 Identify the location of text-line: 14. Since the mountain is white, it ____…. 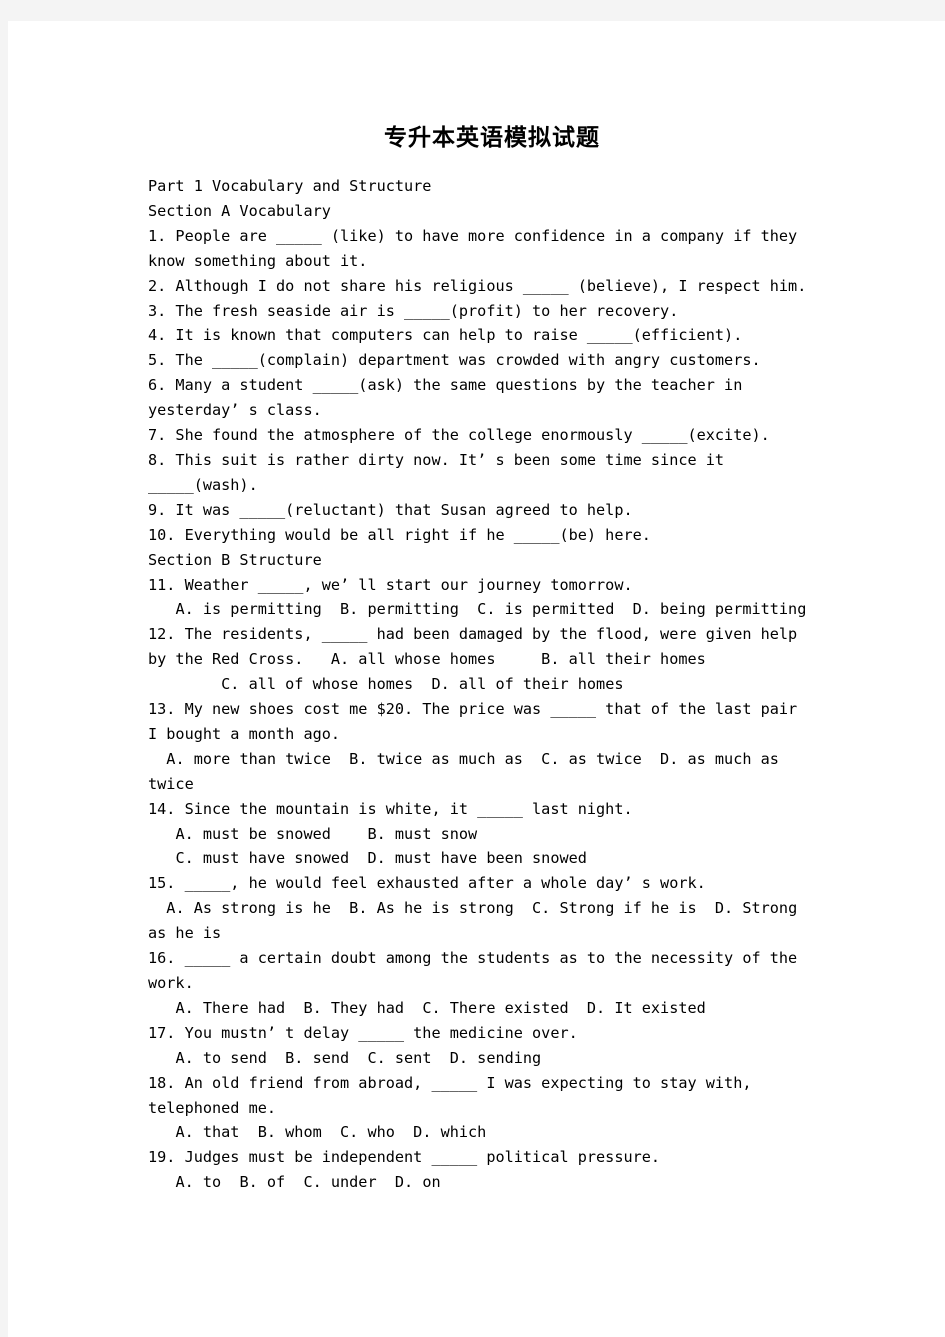
(390, 808).